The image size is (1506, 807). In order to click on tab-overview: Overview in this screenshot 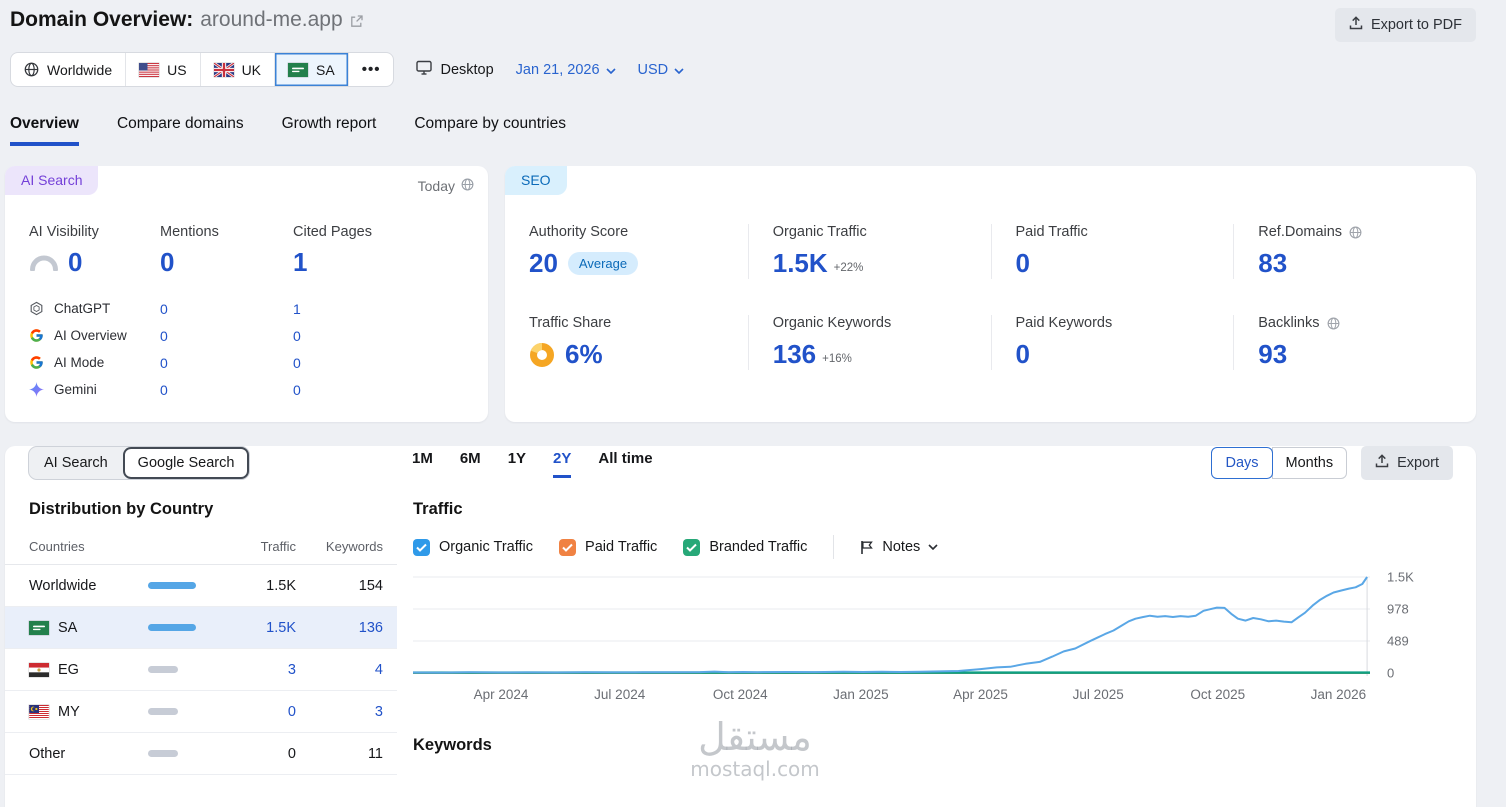, I will do `click(44, 130)`.